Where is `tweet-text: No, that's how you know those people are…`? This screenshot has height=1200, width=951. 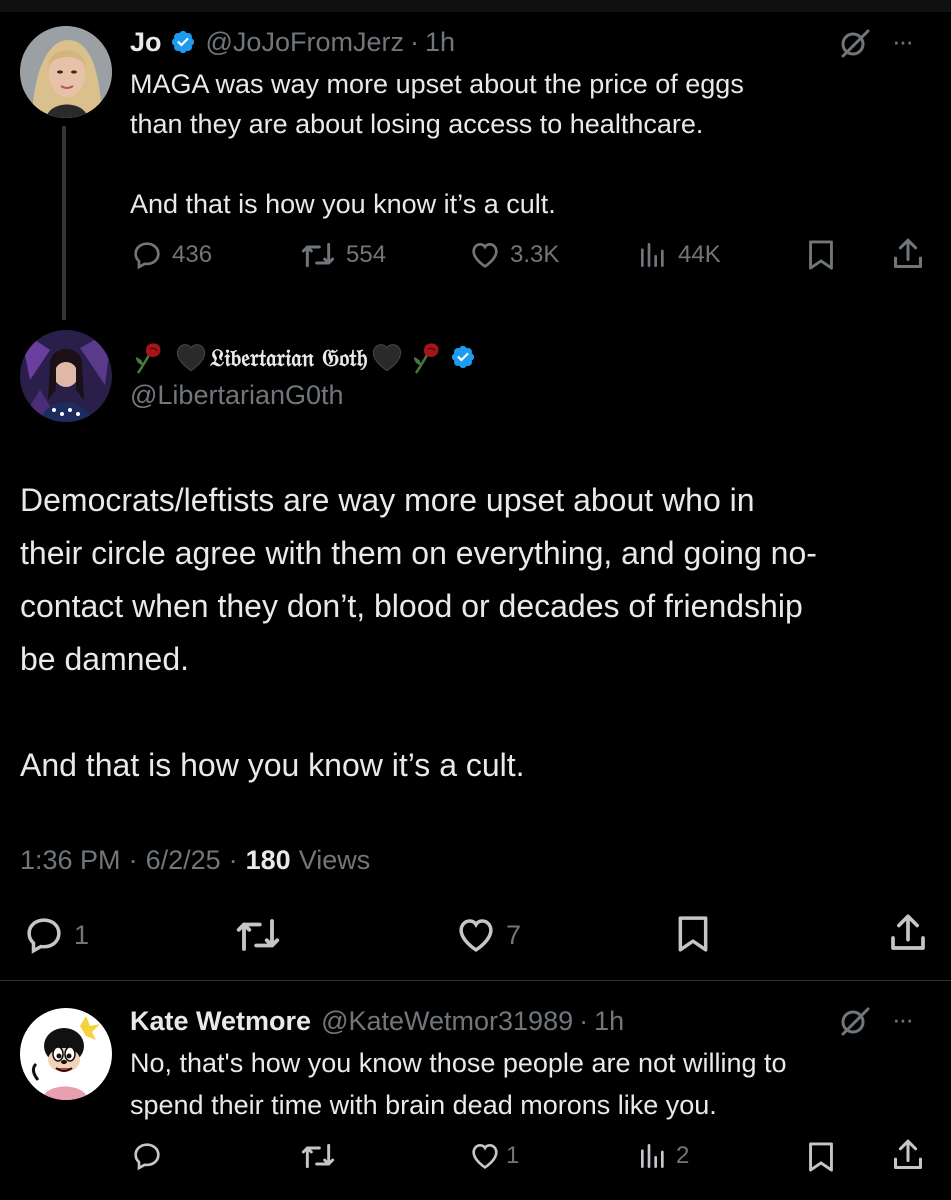
tweet-text: No, that's how you know those people are… is located at coordinates (458, 1084).